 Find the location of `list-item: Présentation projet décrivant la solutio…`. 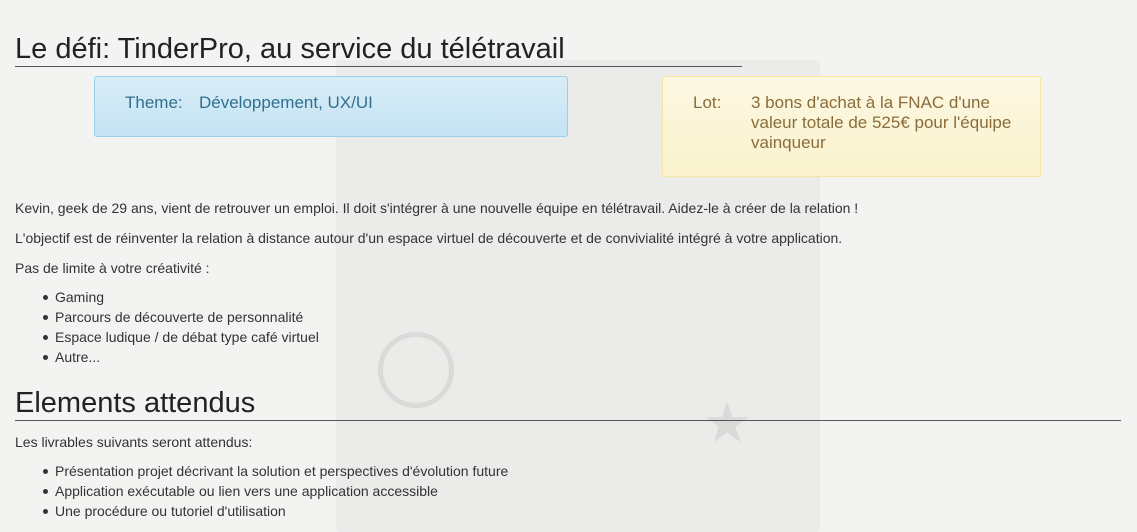

list-item: Présentation projet décrivant la solutio… is located at coordinates (275, 471).